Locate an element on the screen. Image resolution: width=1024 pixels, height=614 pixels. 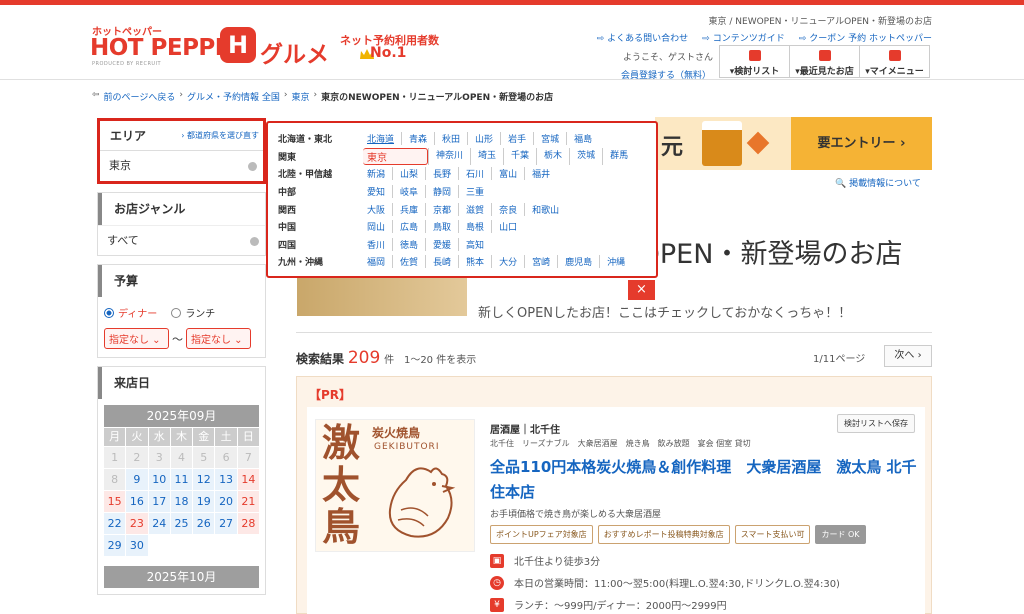
prefecture-link: 京都 is located at coordinates (441, 209).